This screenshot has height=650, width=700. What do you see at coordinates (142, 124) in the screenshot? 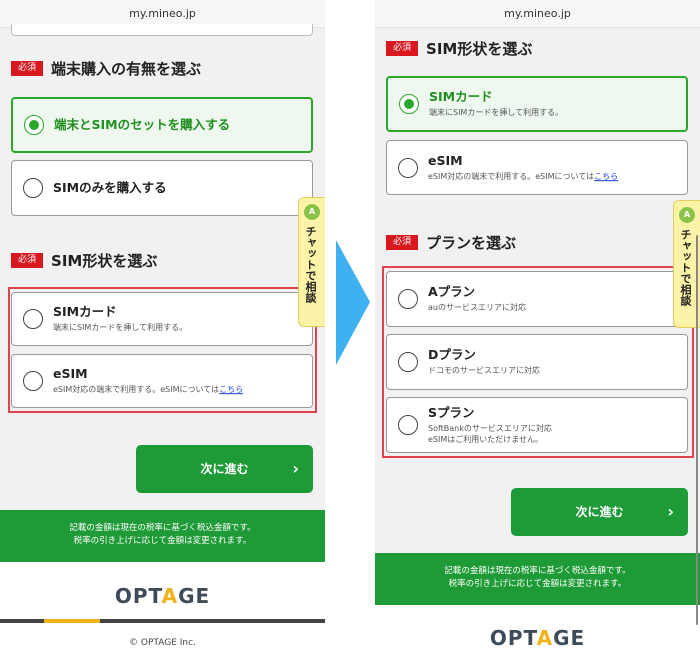
I see `option-label: 端末とSIMのセットを購入する` at bounding box center [142, 124].